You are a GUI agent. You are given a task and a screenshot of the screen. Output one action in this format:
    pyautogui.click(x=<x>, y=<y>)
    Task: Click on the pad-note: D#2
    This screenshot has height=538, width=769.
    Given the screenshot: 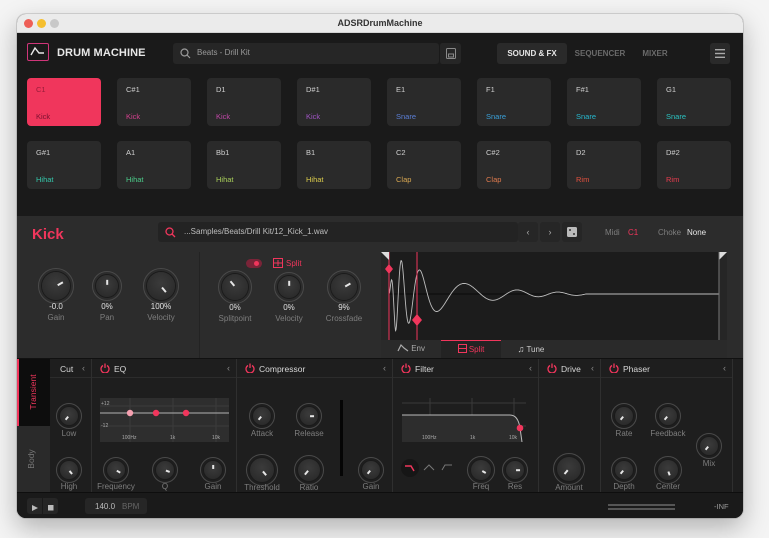 What is the action you would take?
    pyautogui.click(x=673, y=152)
    